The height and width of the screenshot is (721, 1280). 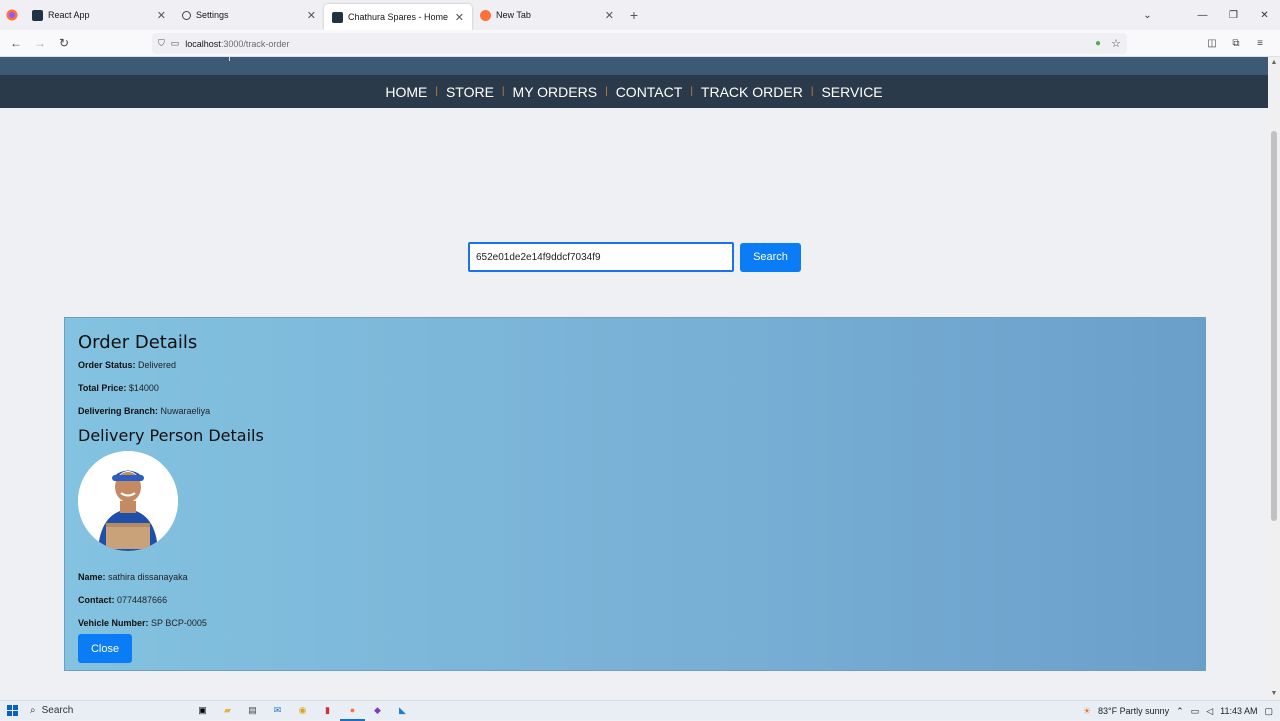 I want to click on firefox-menu-icon, so click(x=12, y=15).